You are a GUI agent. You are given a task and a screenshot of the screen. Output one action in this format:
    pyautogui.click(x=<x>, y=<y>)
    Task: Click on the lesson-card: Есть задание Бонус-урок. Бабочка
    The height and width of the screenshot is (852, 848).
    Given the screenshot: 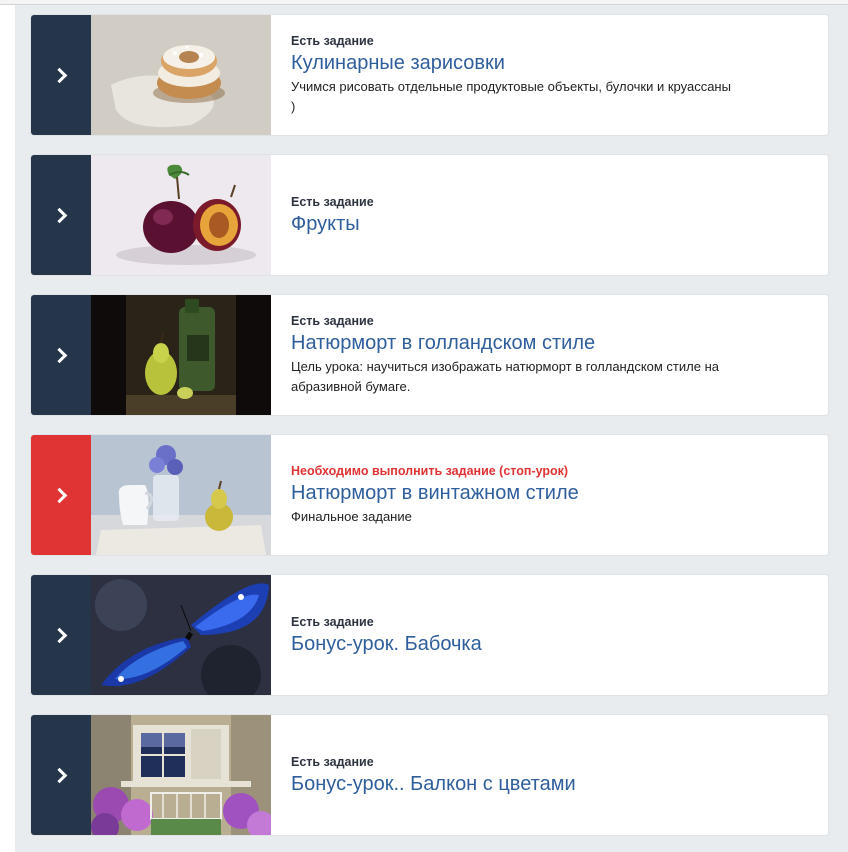 What is the action you would take?
    pyautogui.click(x=429, y=635)
    